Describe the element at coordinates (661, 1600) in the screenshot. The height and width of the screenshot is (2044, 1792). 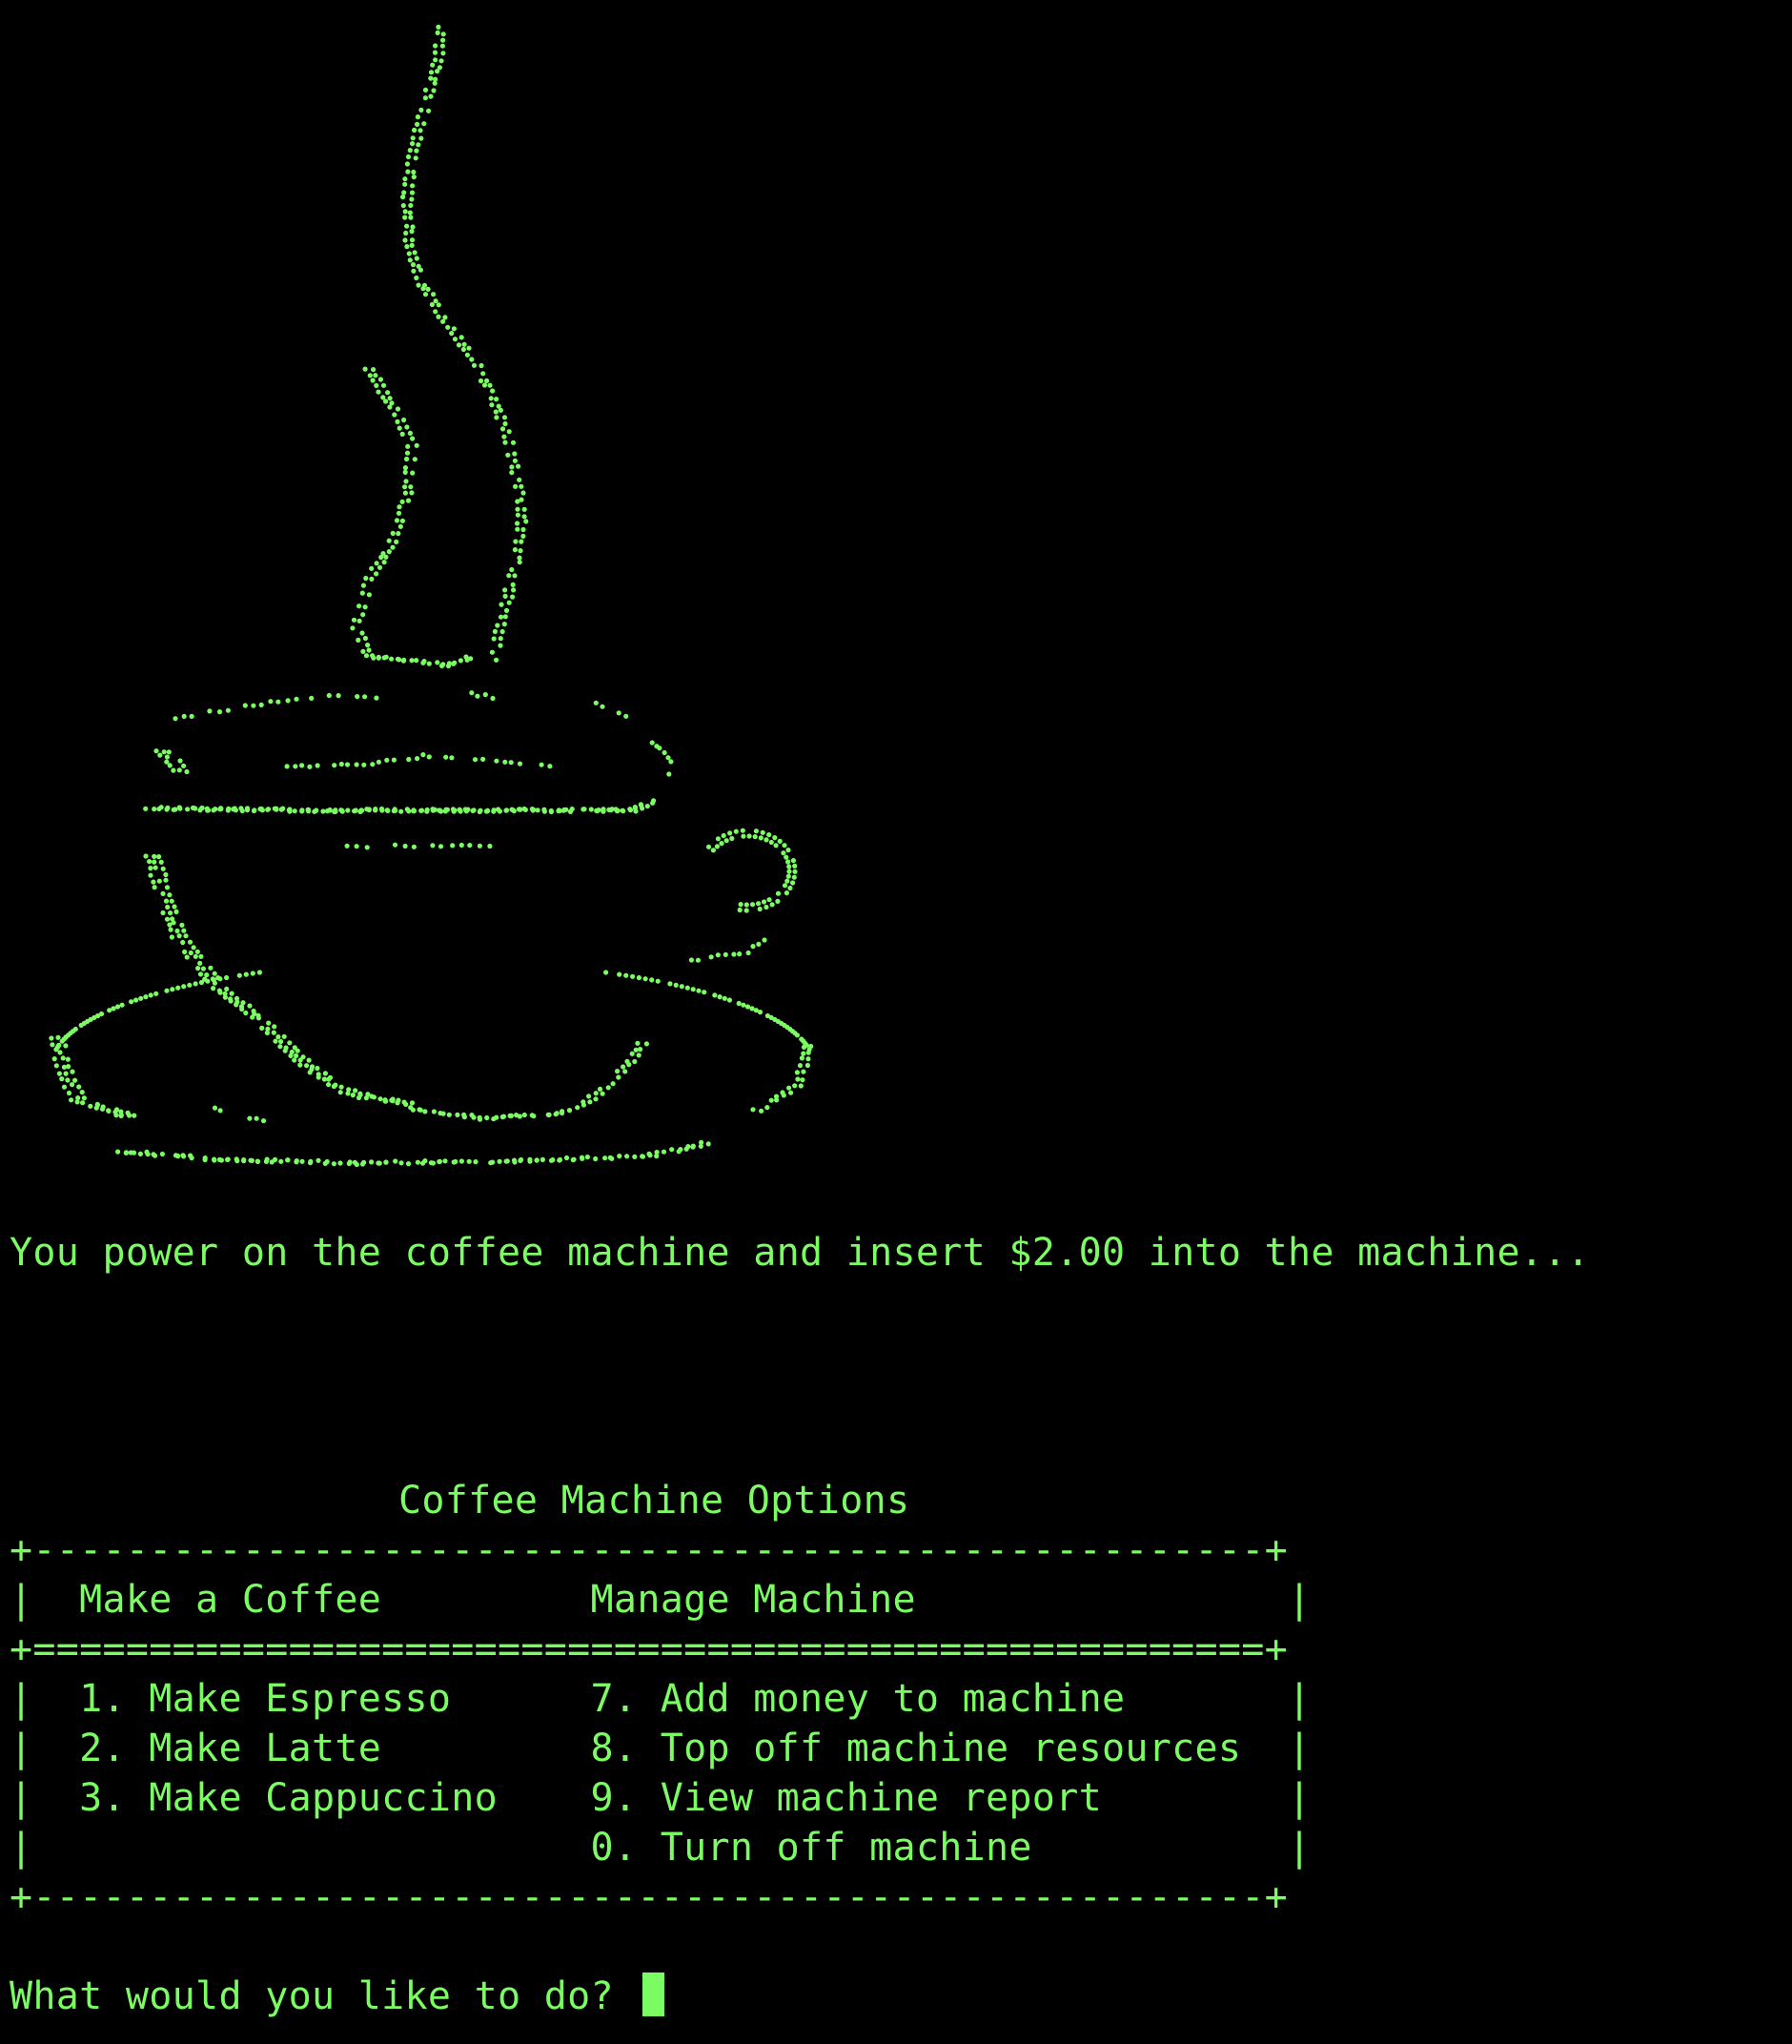
I see `menu-header-row: | Make a Coffee Manage Machine |` at that location.